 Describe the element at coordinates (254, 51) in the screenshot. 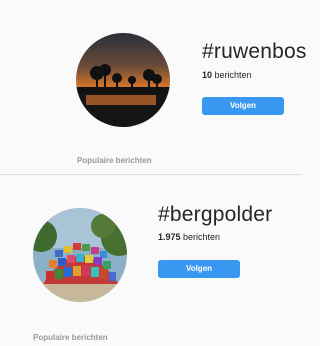

I see `hashtag-title: #ruwenbos` at that location.